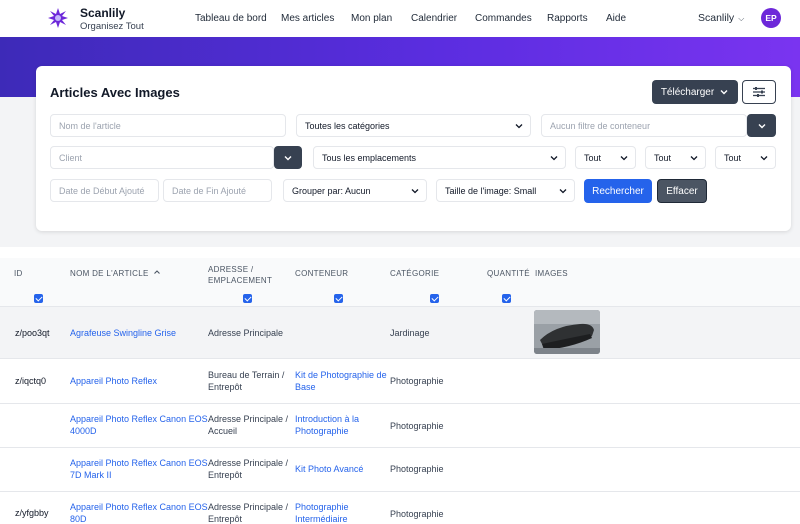 The width and height of the screenshot is (800, 524). I want to click on scanlily-logo-icon, so click(58, 18).